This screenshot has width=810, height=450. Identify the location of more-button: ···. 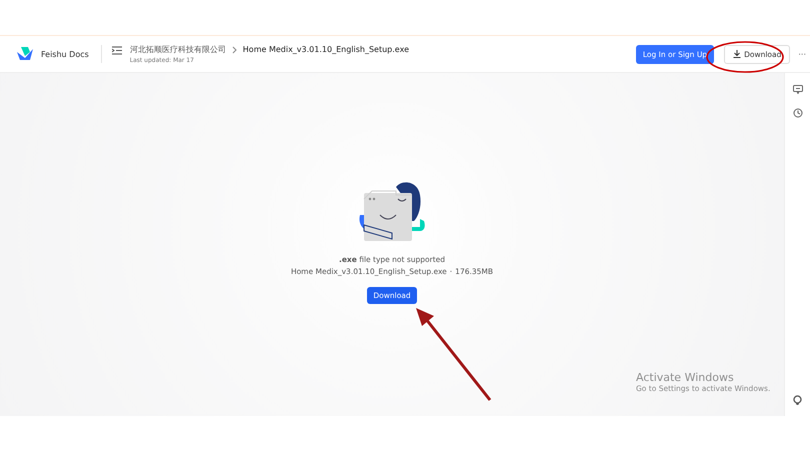
(802, 54).